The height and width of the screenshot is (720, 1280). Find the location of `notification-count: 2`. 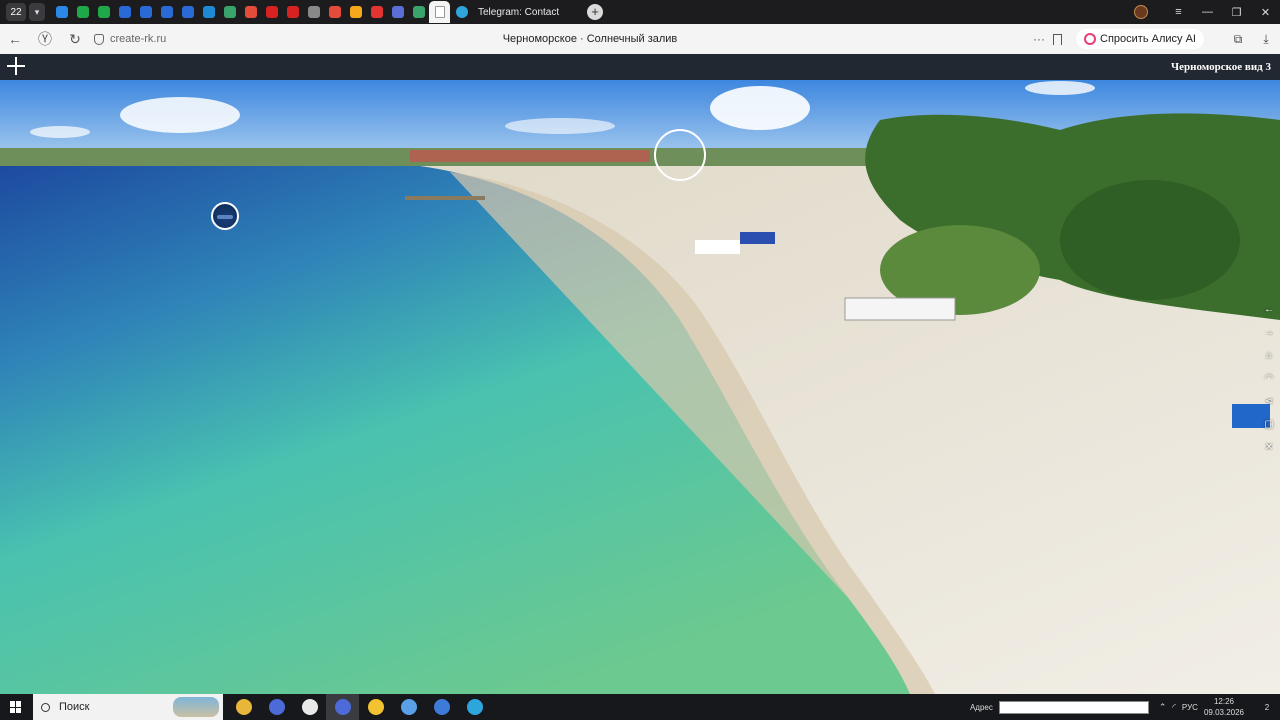

notification-count: 2 is located at coordinates (1267, 707).